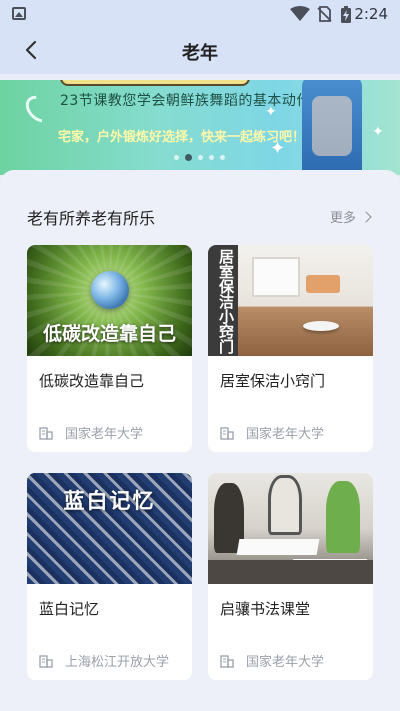  I want to click on thumbnail-caption: 居室保洁小窍门, so click(226, 301).